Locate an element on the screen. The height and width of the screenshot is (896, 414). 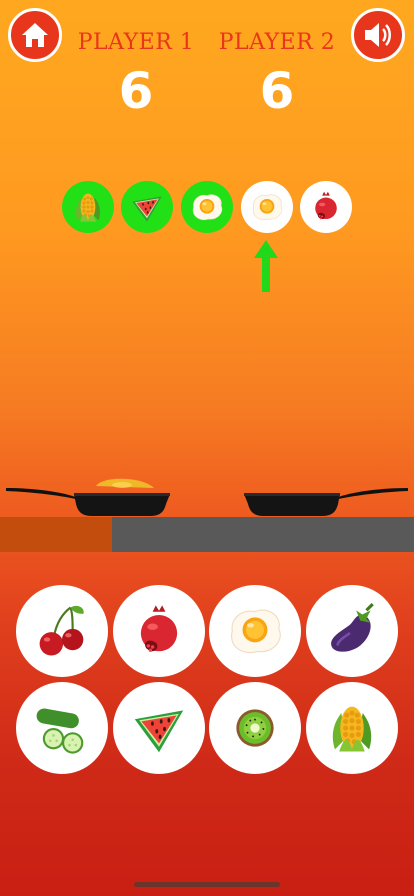
choice-watermelon is located at coordinates (159, 728).